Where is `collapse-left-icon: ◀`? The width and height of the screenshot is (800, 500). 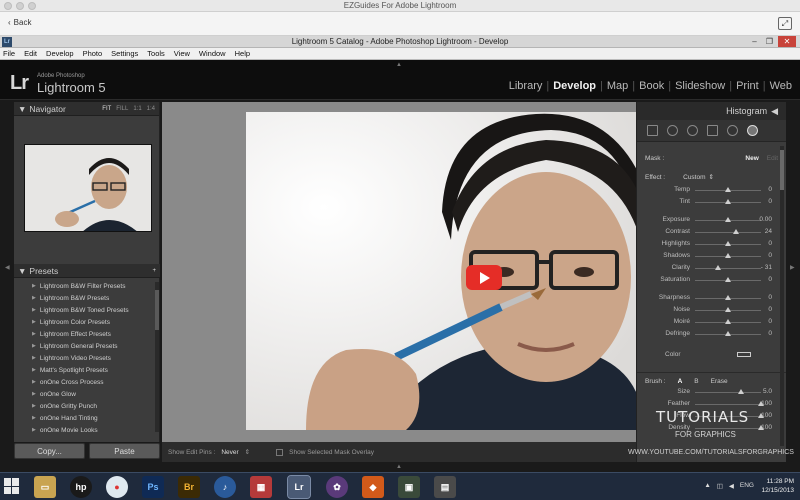
collapse-left-icon: ◀ is located at coordinates (7, 267).